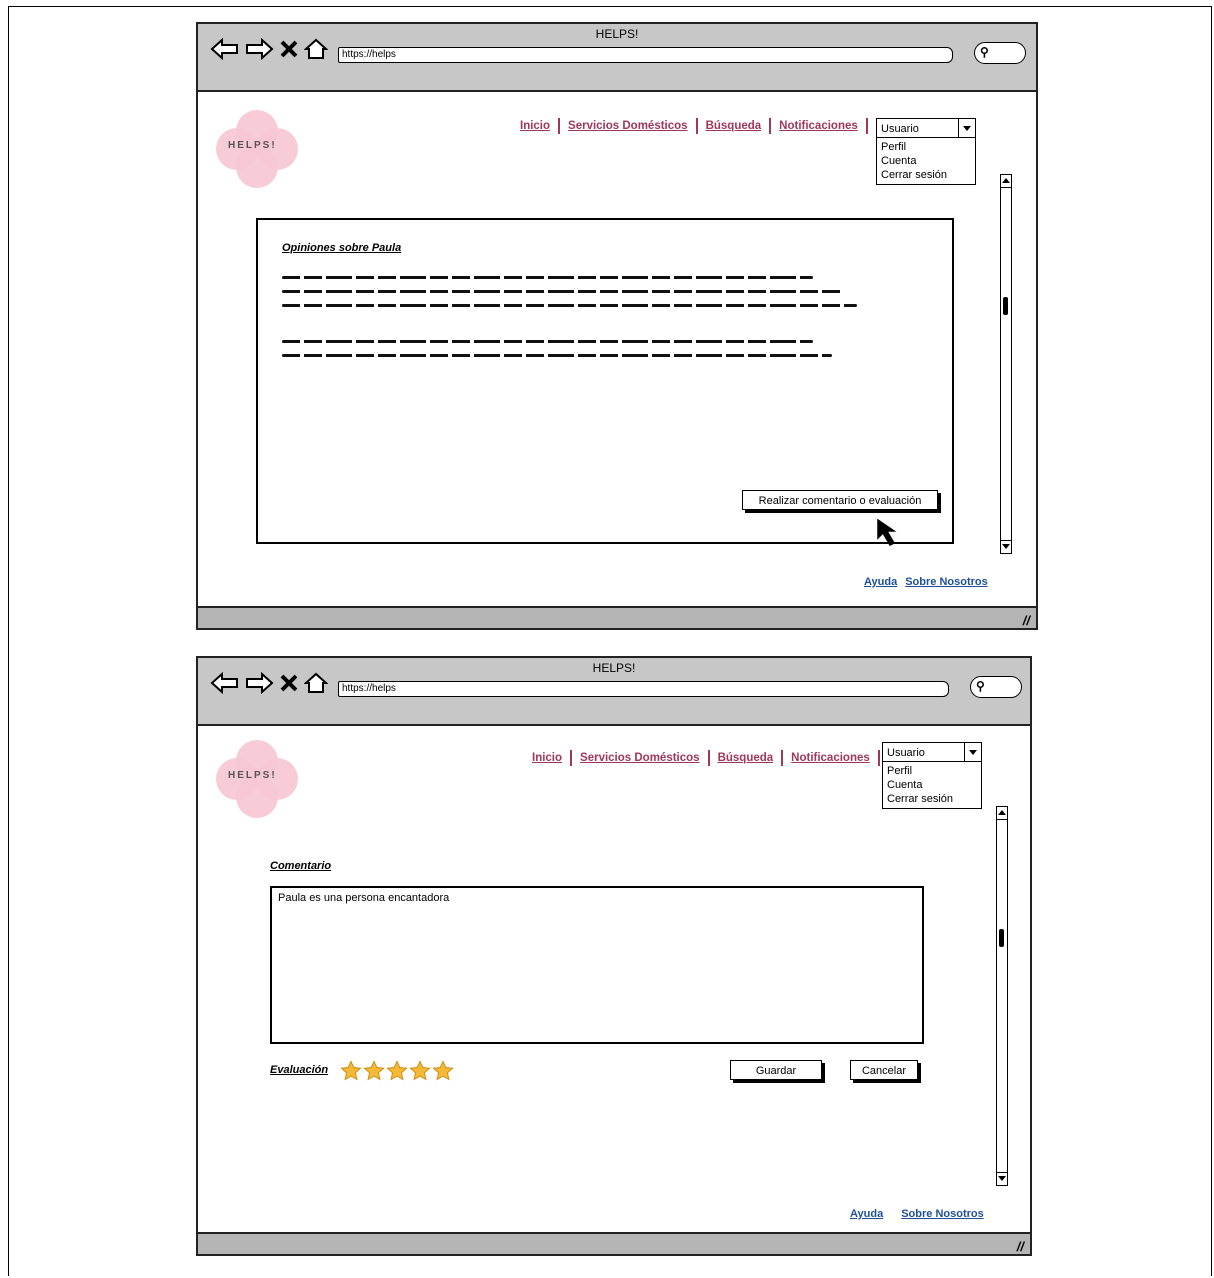 This screenshot has width=1214, height=1278. Describe the element at coordinates (301, 866) in the screenshot. I see `comment-heading: Comentario` at that location.